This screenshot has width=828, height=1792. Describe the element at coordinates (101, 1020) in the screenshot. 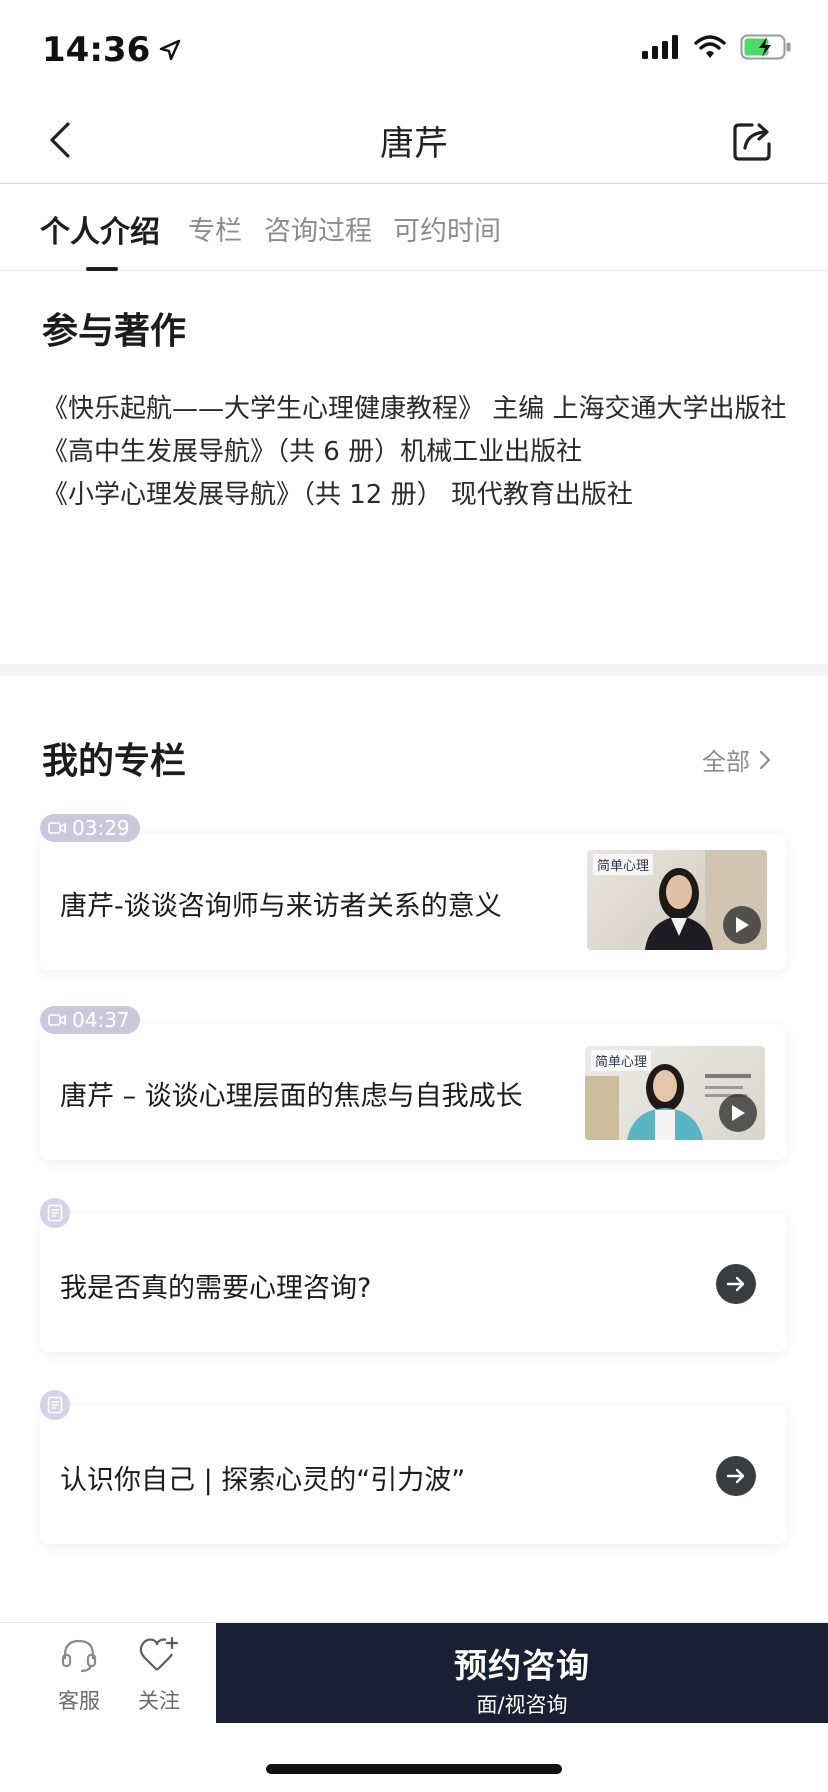

I see `duration-text: 04:37` at that location.